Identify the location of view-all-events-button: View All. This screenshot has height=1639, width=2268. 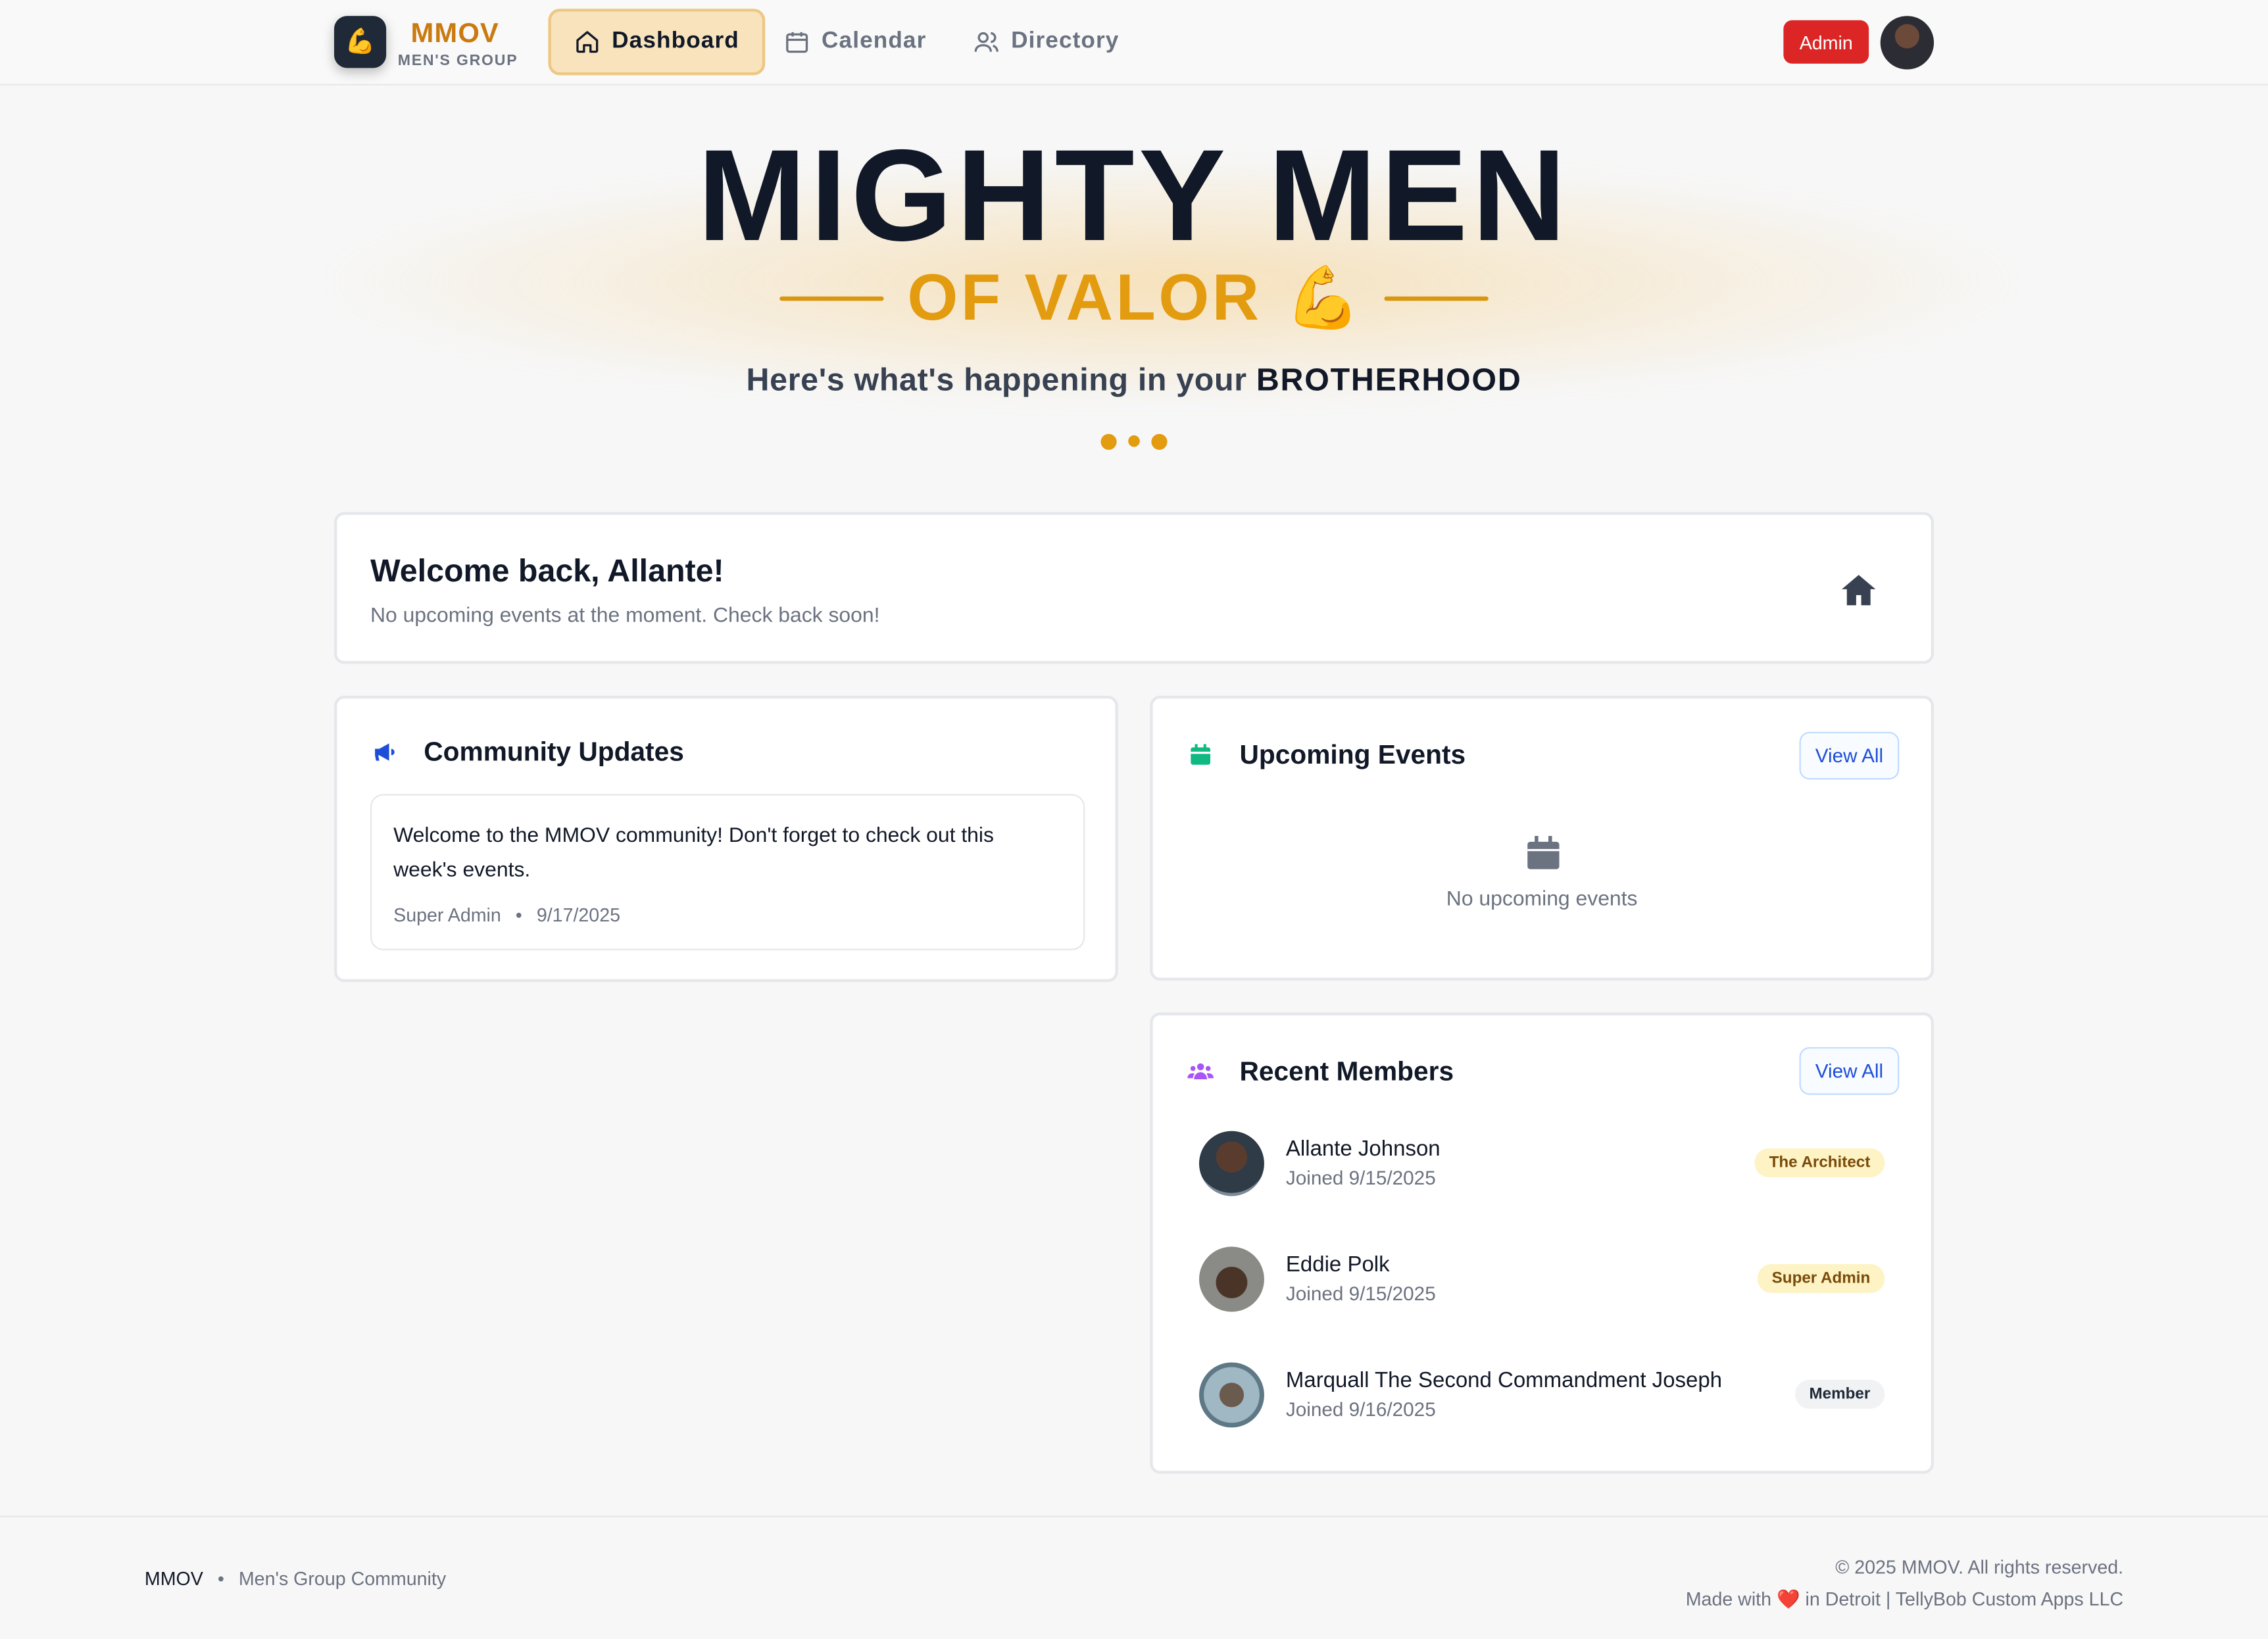
(1849, 755).